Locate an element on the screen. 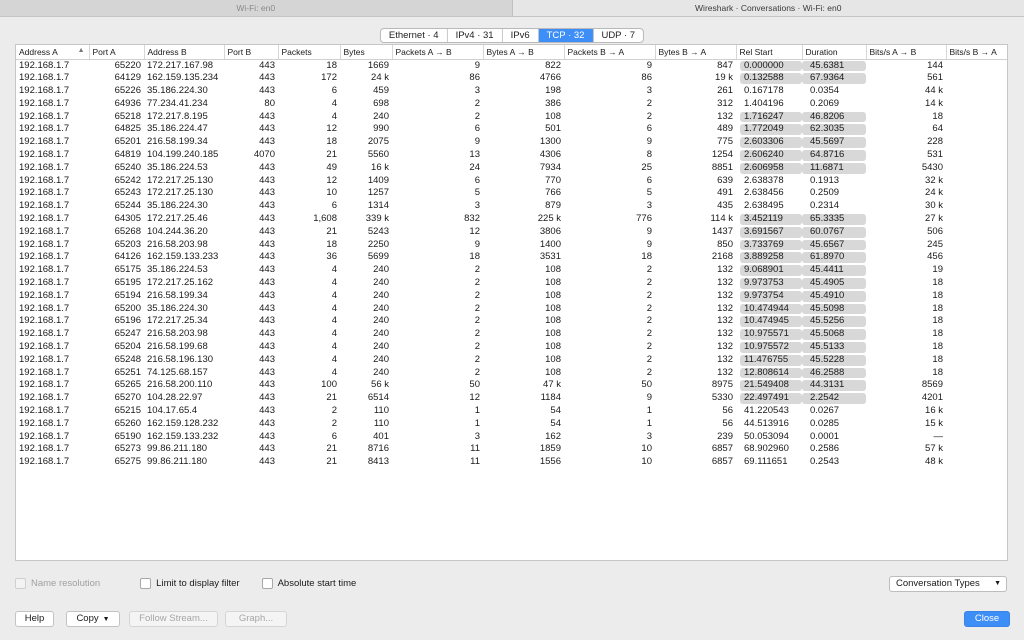 The image size is (1024, 640). column-header: Rel Start is located at coordinates (769, 52).